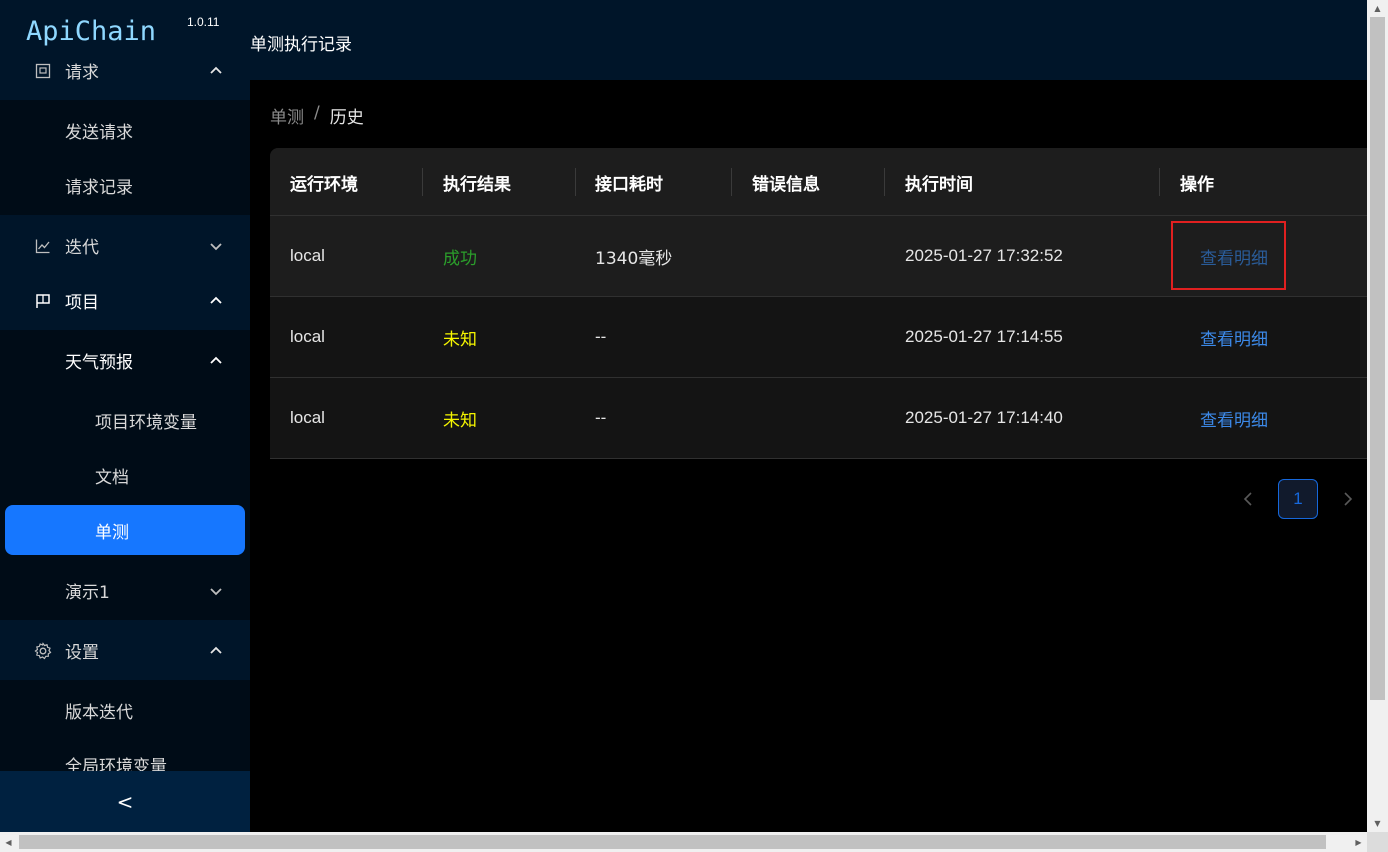 The height and width of the screenshot is (852, 1388). I want to click on horizontal-scroll-thumb, so click(672, 842).